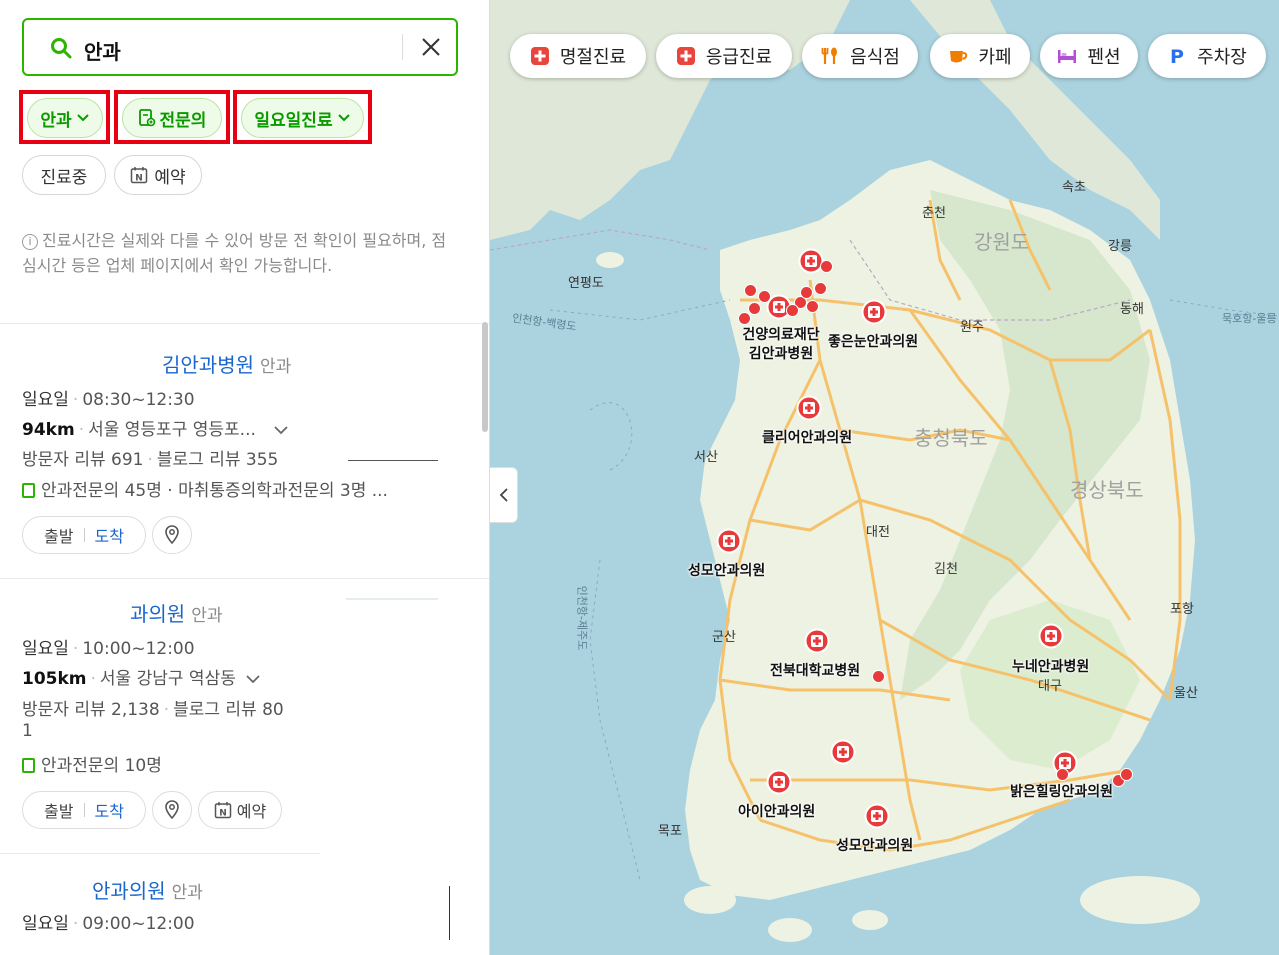 The image size is (1279, 955). What do you see at coordinates (140, 179) in the screenshot?
I see `svg-text: N` at bounding box center [140, 179].